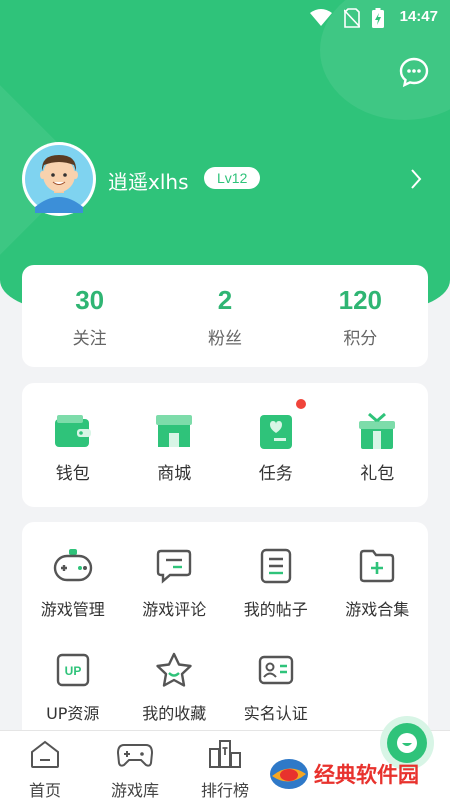 This screenshot has height=800, width=450. I want to click on profile-row: 逍遥xlhs Lv12, so click(227, 180).